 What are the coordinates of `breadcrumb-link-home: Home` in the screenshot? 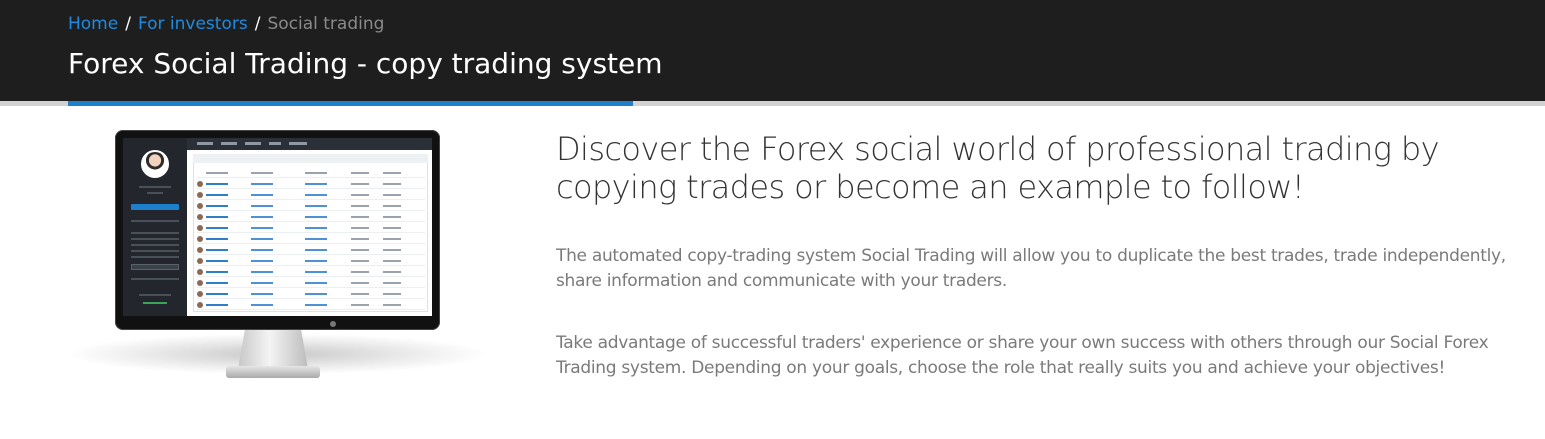 It's located at (93, 24).